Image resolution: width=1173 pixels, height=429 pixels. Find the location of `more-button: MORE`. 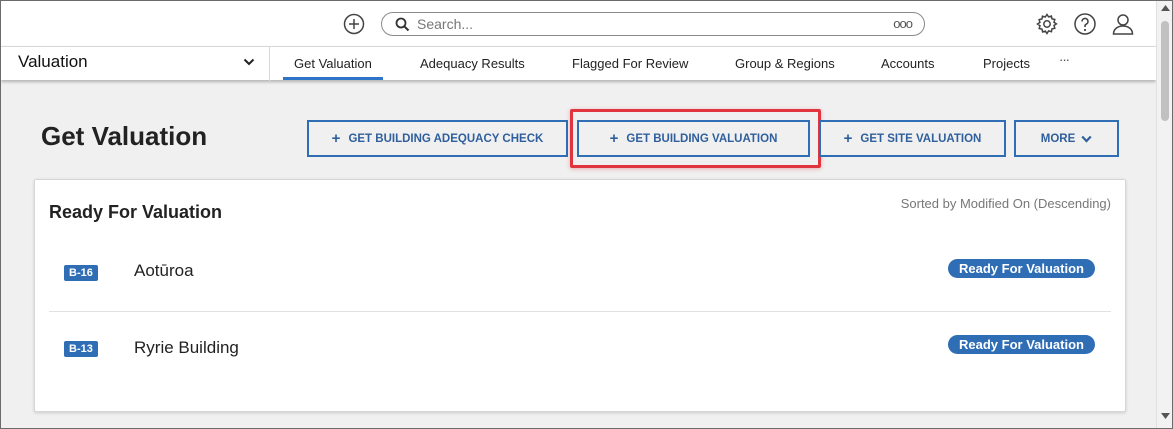

more-button: MORE is located at coordinates (1066, 138).